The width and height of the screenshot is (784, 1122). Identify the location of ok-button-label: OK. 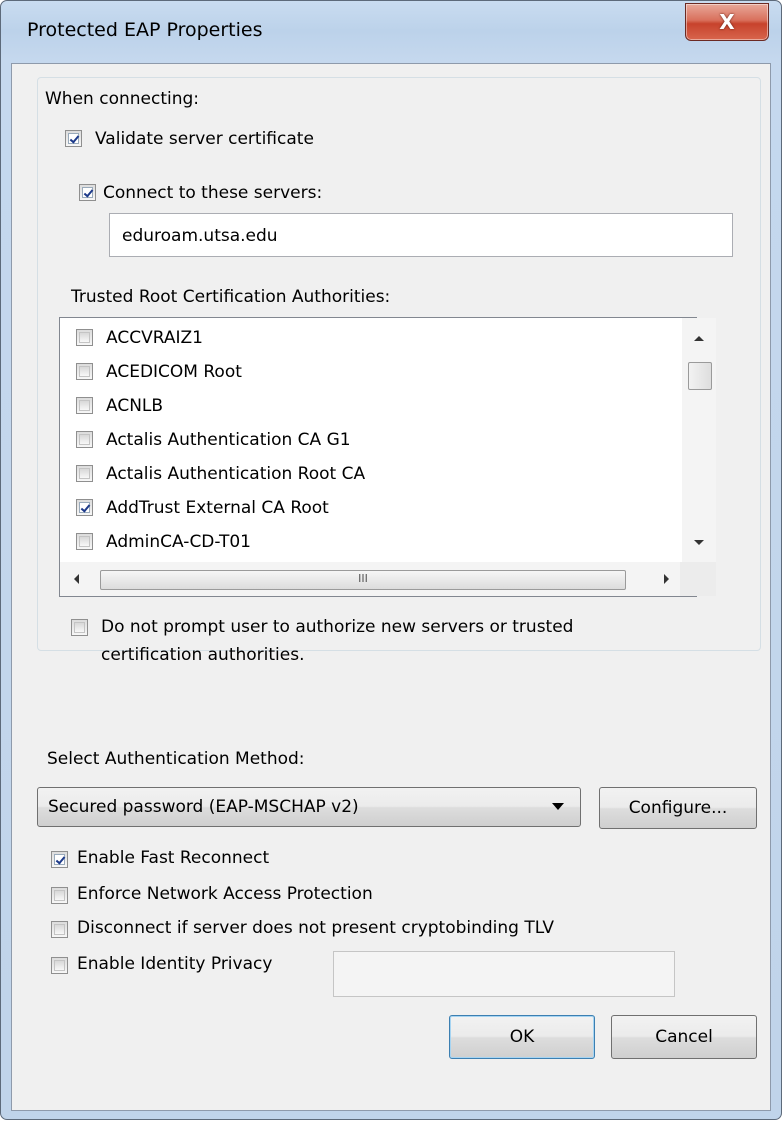
(522, 1037).